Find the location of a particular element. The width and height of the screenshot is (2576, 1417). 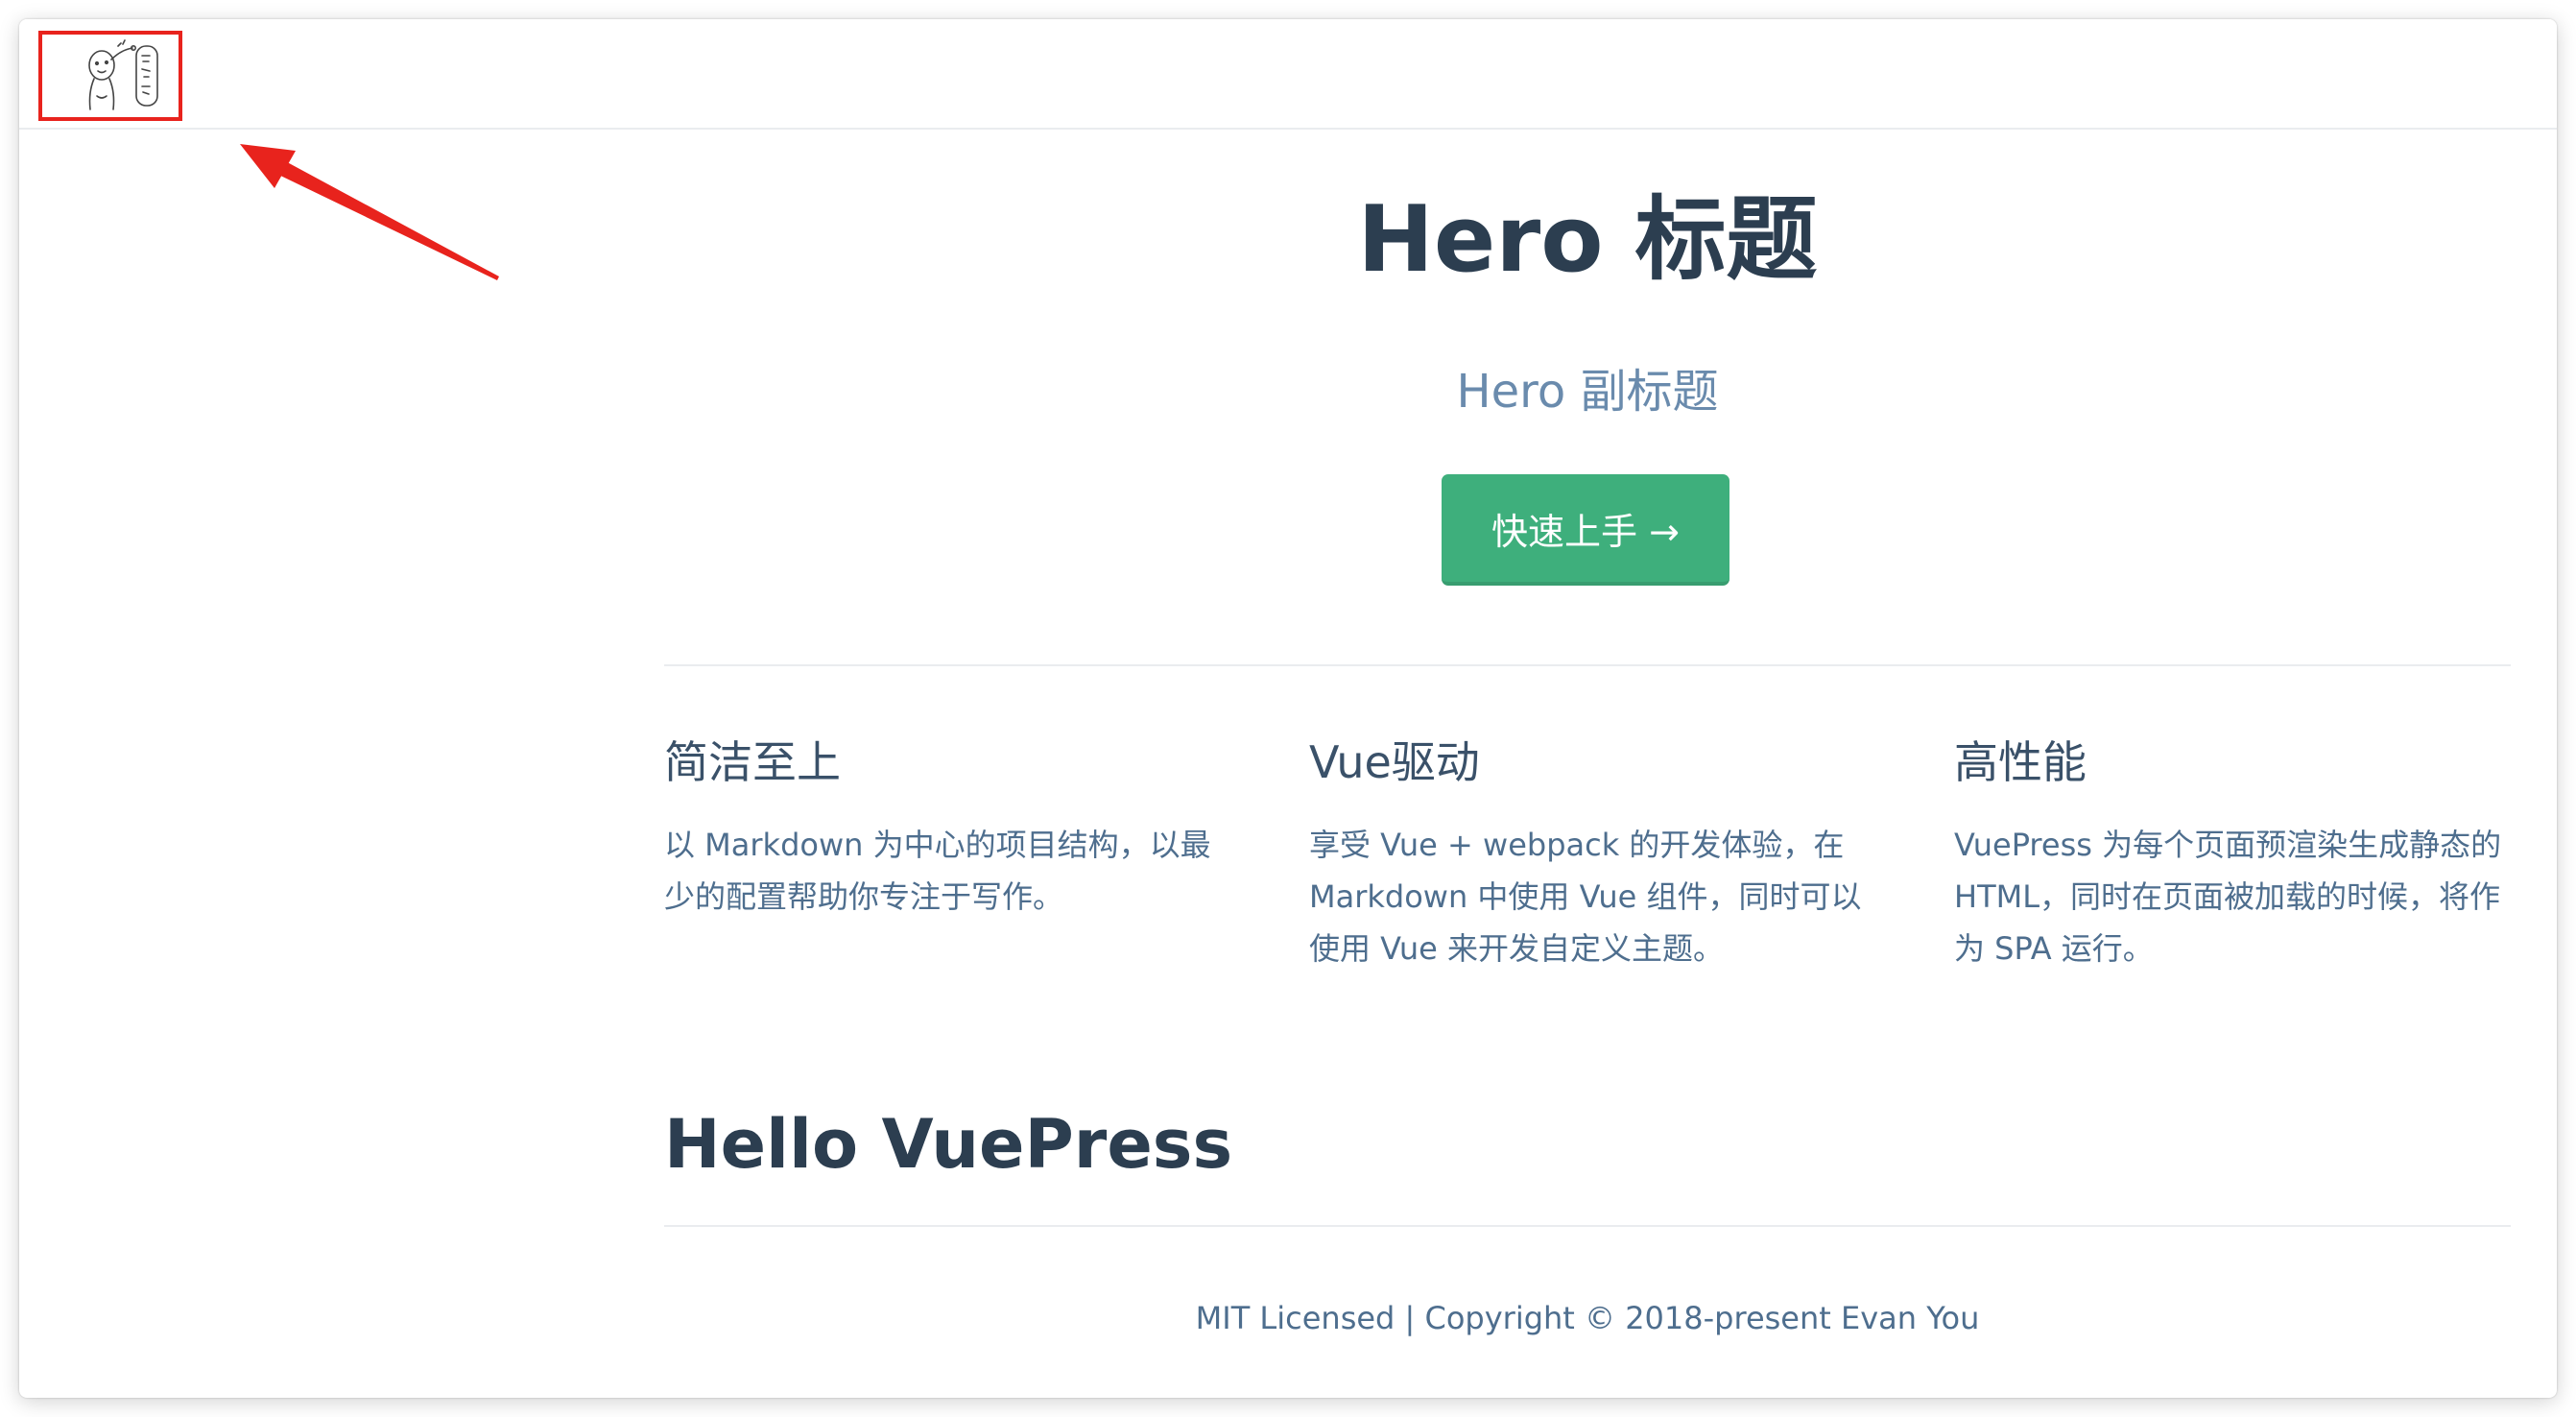

hero-title: Hero 标题 is located at coordinates (1587, 240).